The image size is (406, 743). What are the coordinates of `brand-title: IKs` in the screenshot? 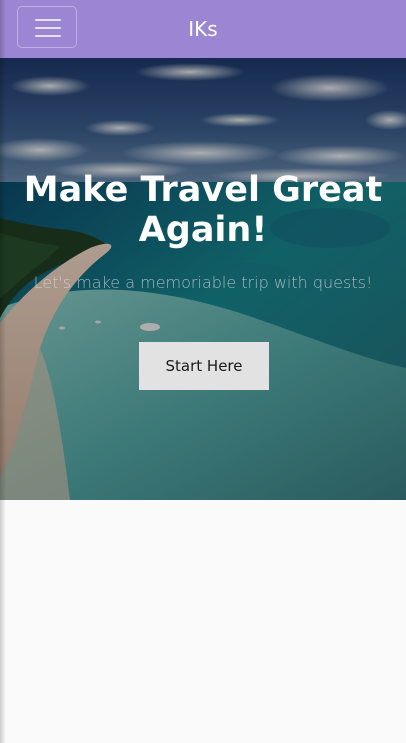 It's located at (203, 29).